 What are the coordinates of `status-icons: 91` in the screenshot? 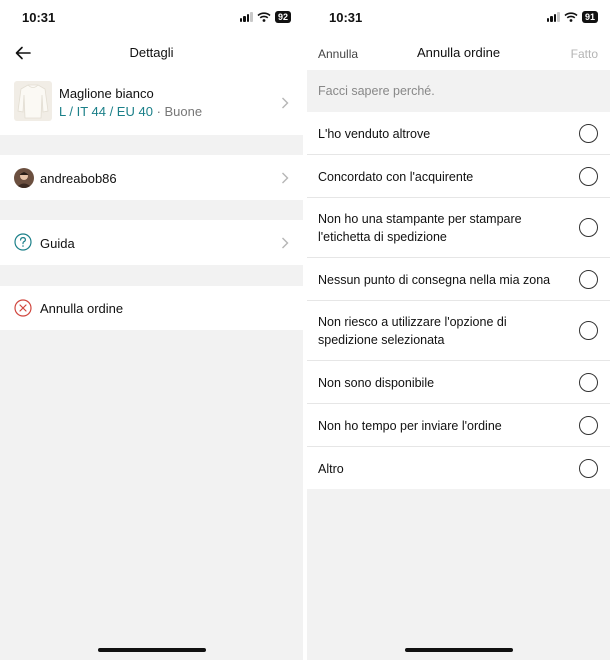 It's located at (572, 17).